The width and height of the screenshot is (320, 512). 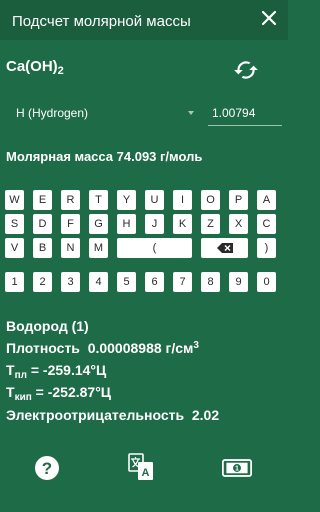 What do you see at coordinates (126, 224) in the screenshot?
I see `key-h: H` at bounding box center [126, 224].